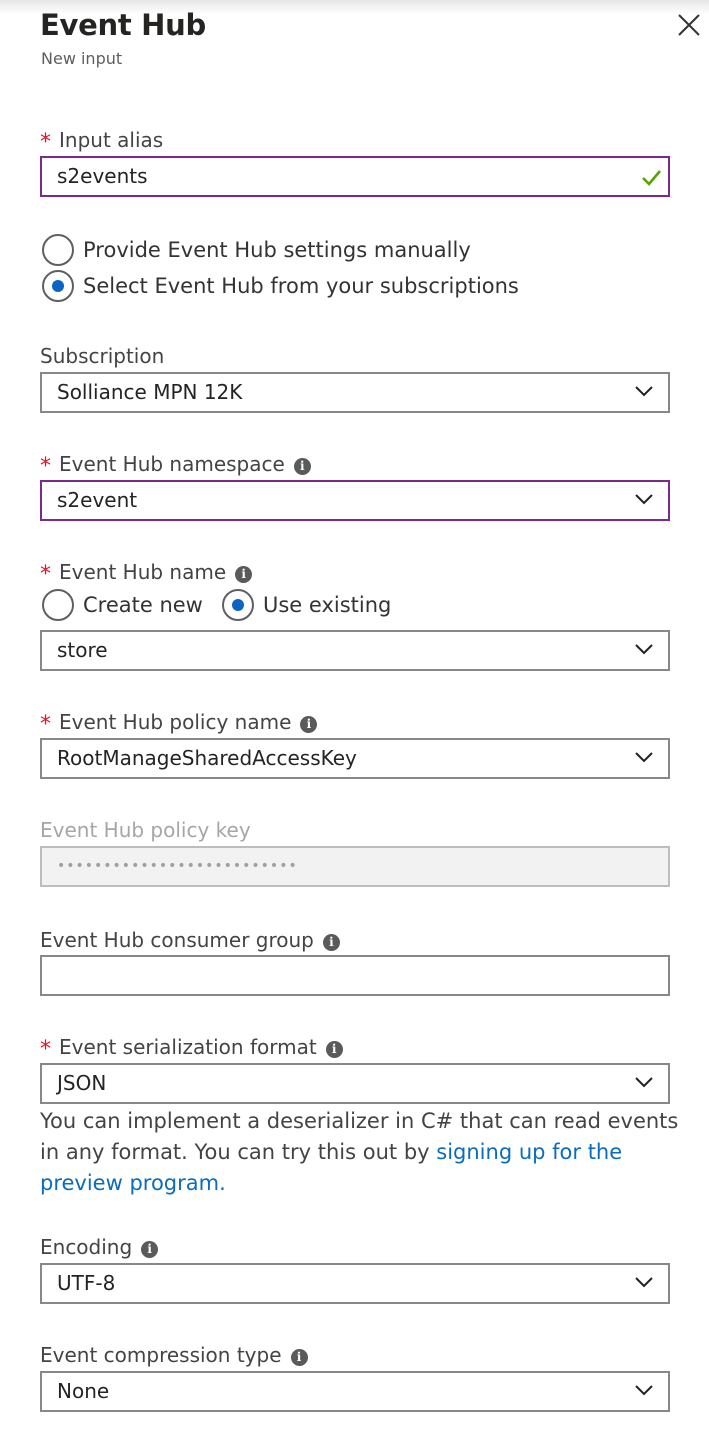 The width and height of the screenshot is (709, 1439). What do you see at coordinates (82, 650) in the screenshot?
I see `hub-name-value: store` at bounding box center [82, 650].